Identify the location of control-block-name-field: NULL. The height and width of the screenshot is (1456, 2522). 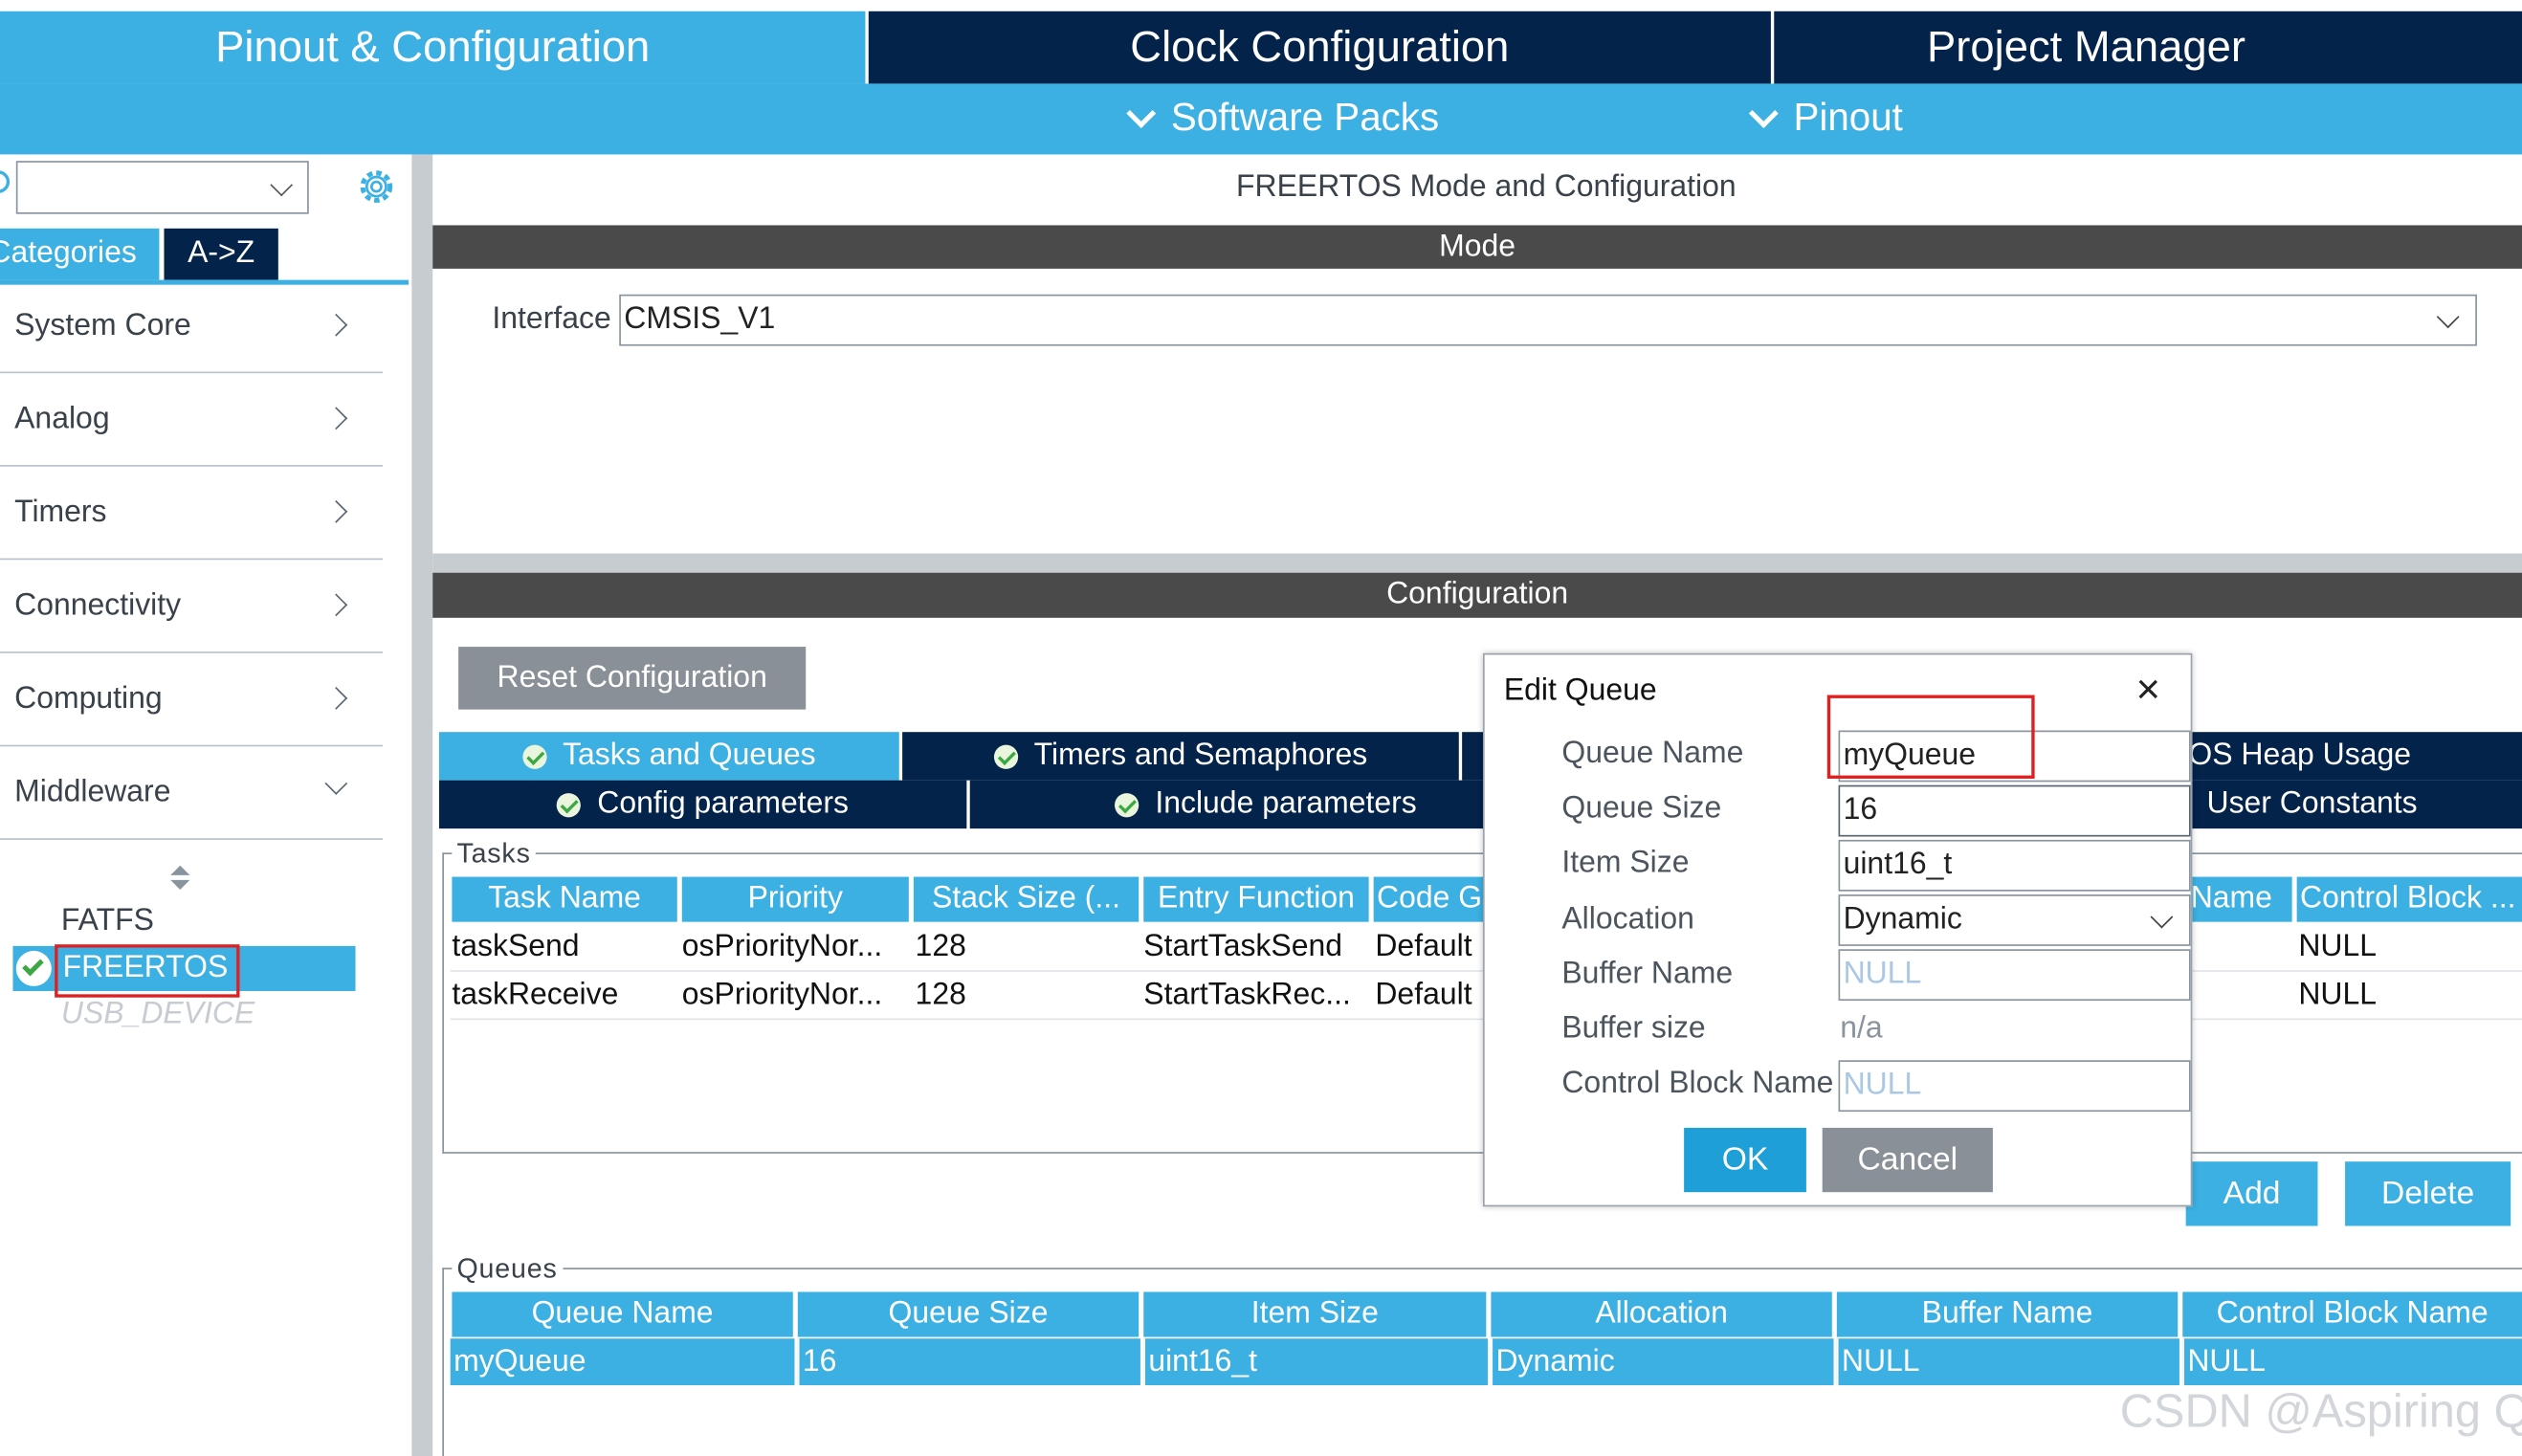
(2015, 1086).